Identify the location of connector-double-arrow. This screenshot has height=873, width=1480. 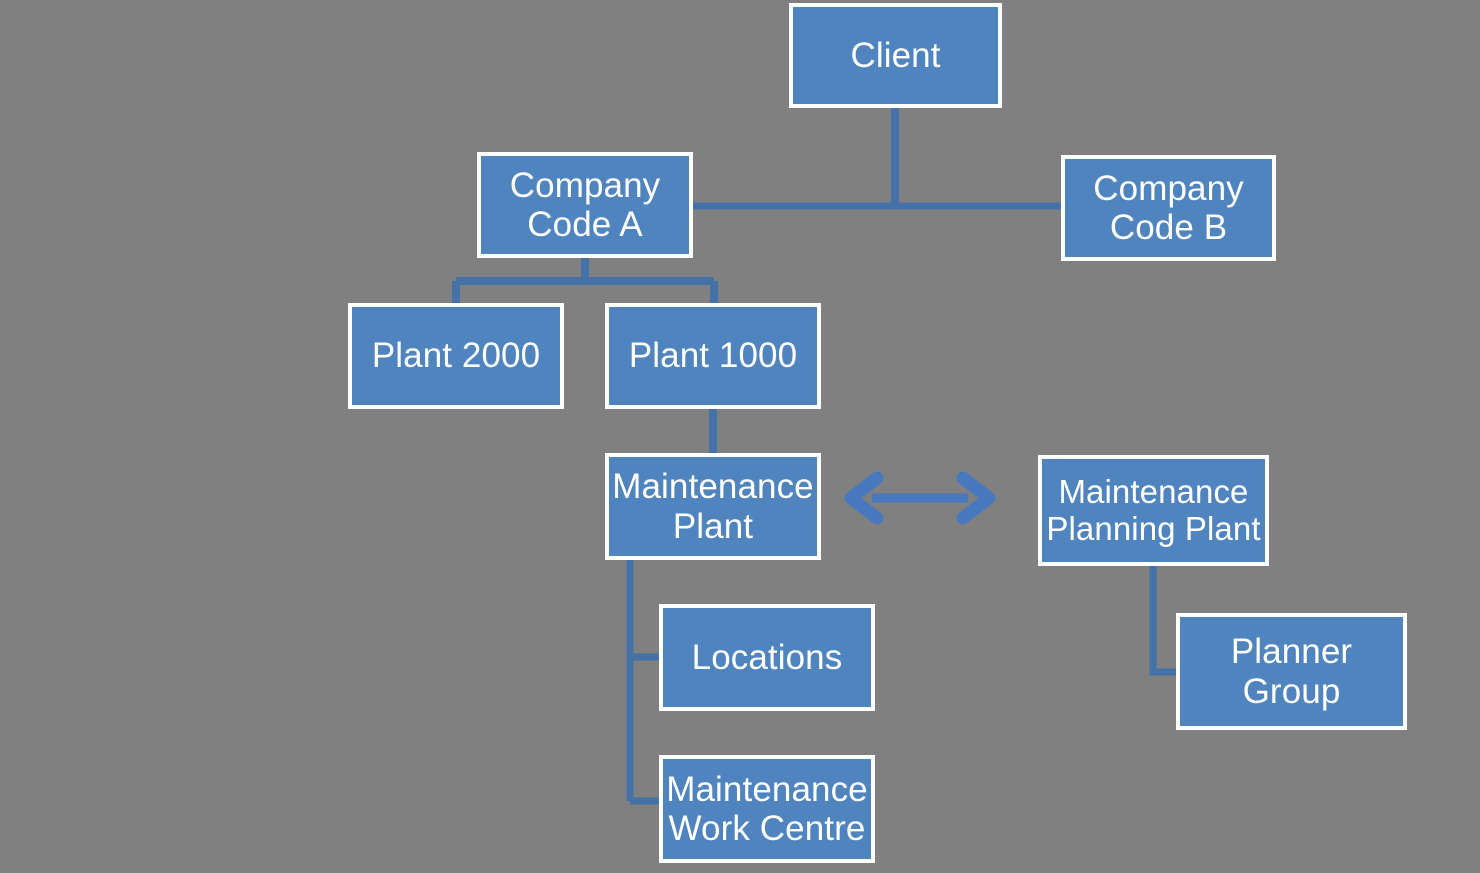
(920, 498).